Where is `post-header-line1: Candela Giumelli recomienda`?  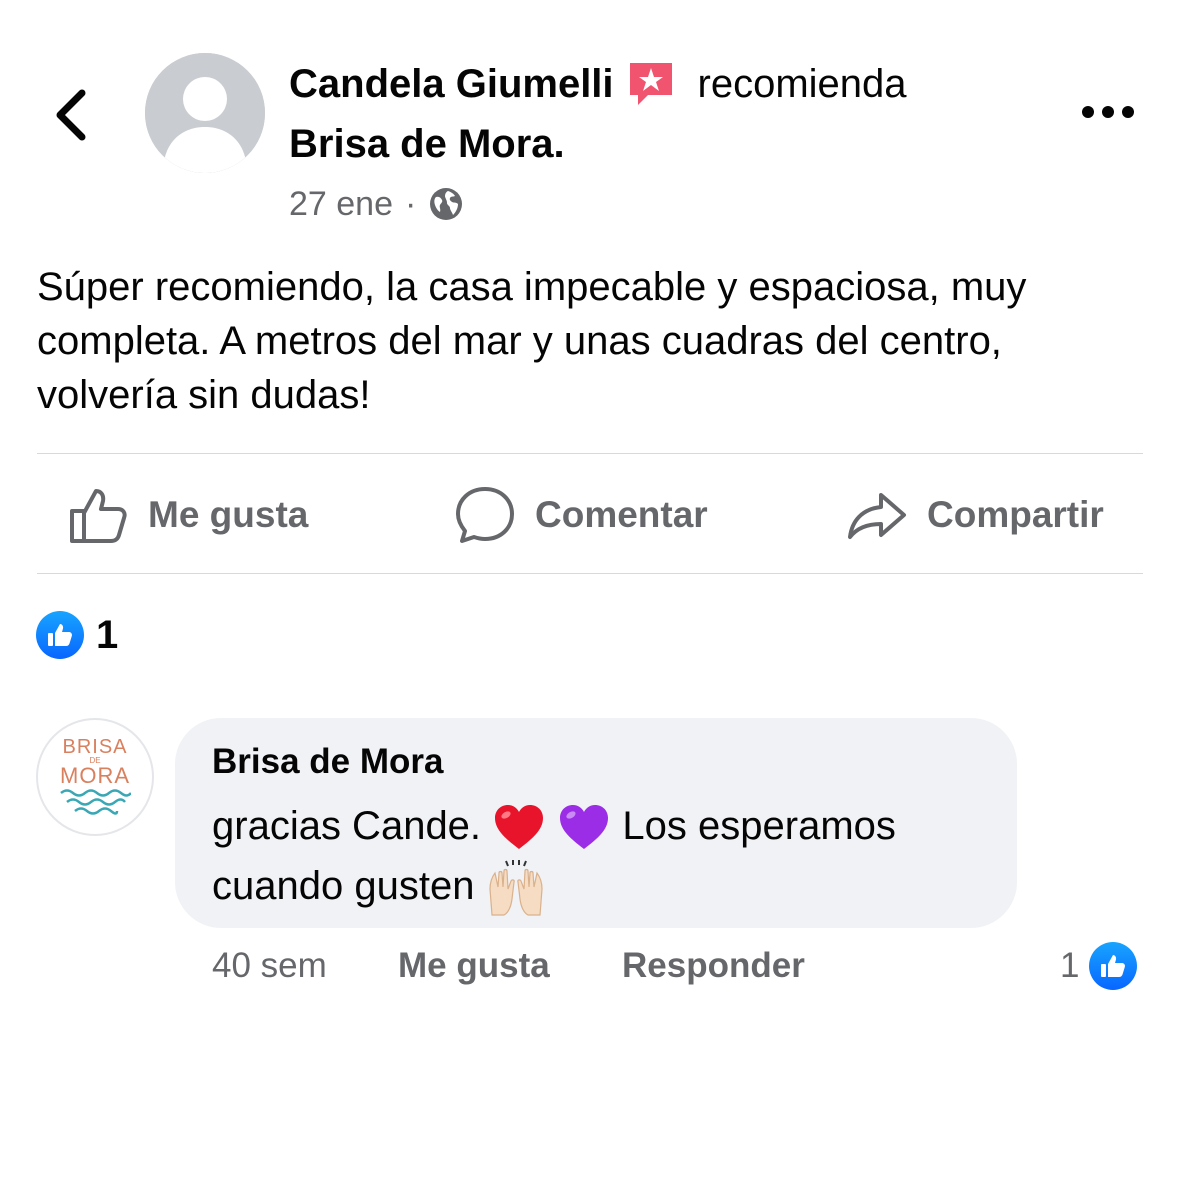
post-header-line1: Candela Giumelli recomienda is located at coordinates (598, 84).